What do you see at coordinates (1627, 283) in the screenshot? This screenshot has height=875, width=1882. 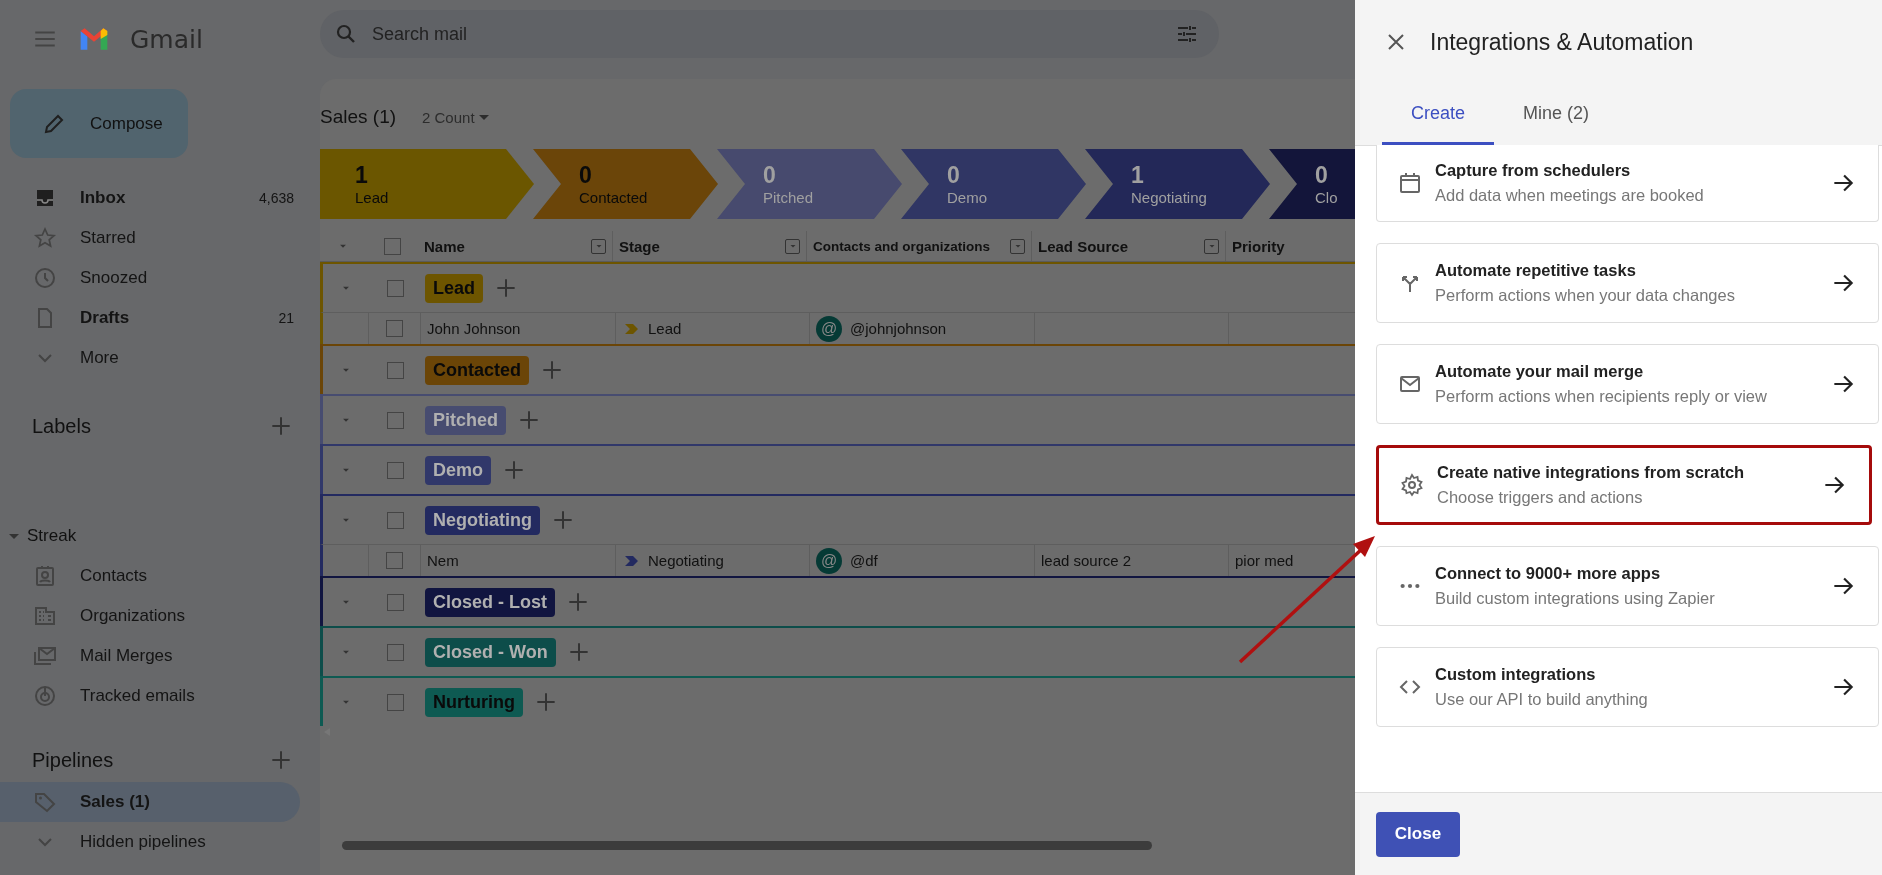 I see `integration-option: Automate repetitive tasks Perform actions when your data changes` at bounding box center [1627, 283].